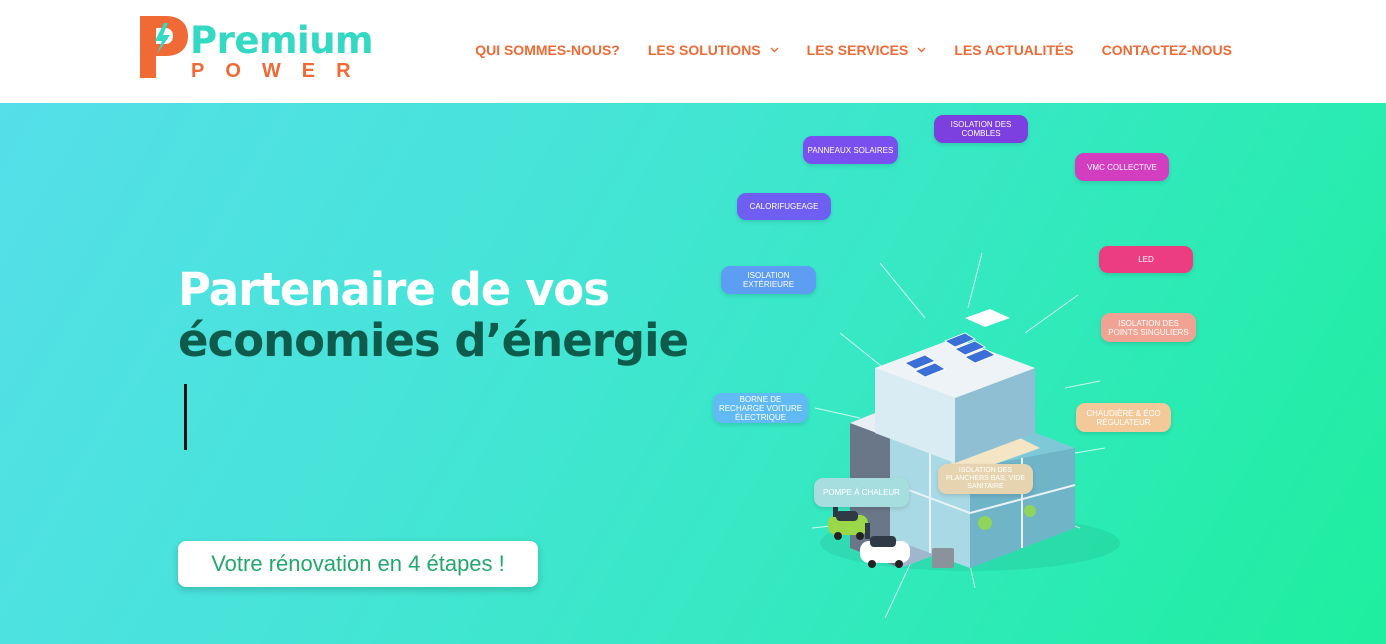  I want to click on logo-word-premium: Premium, so click(282, 40).